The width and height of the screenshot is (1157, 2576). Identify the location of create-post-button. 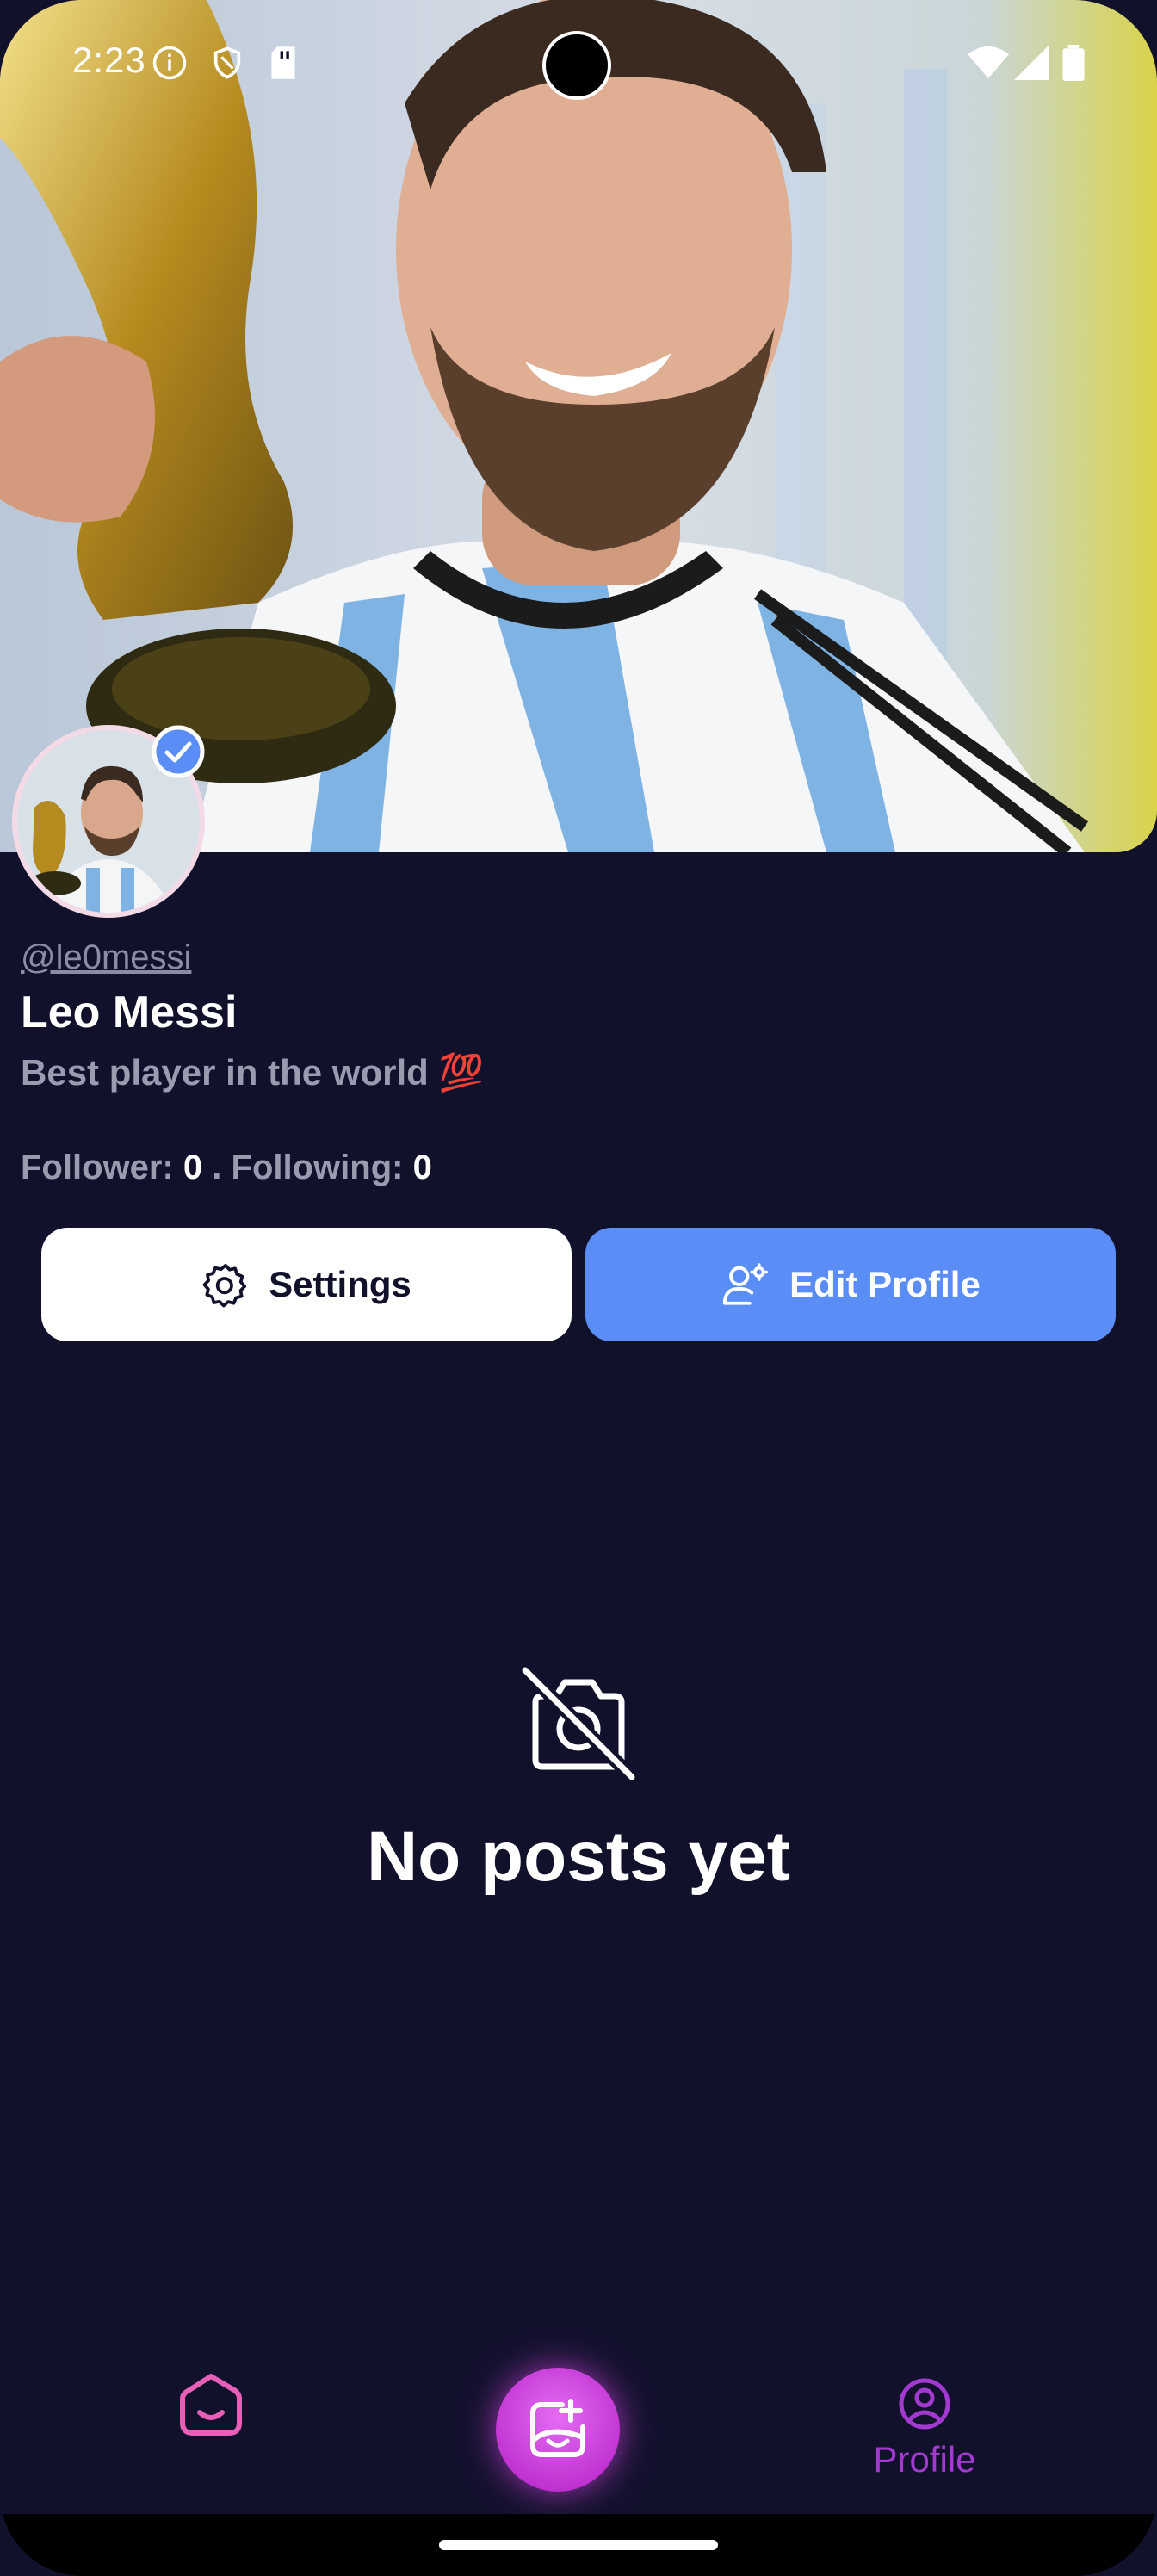
(558, 2430).